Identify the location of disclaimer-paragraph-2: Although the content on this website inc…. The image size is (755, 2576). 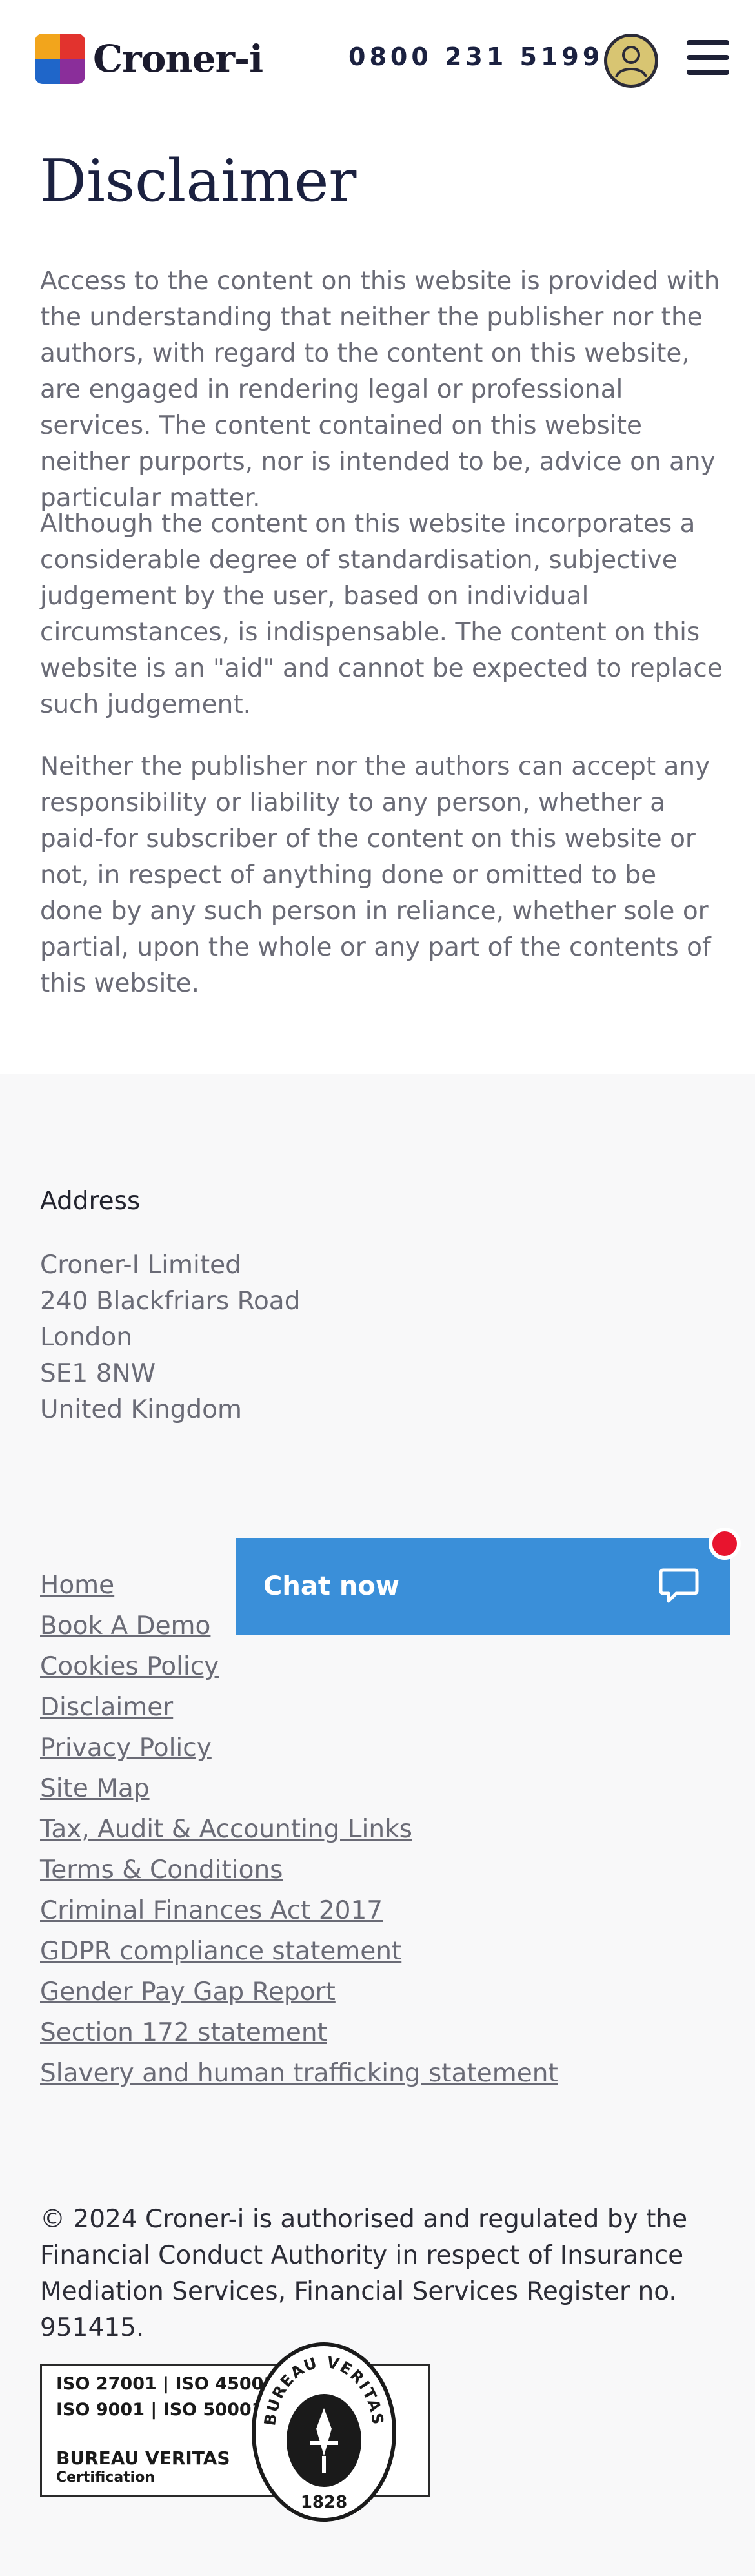
(381, 614).